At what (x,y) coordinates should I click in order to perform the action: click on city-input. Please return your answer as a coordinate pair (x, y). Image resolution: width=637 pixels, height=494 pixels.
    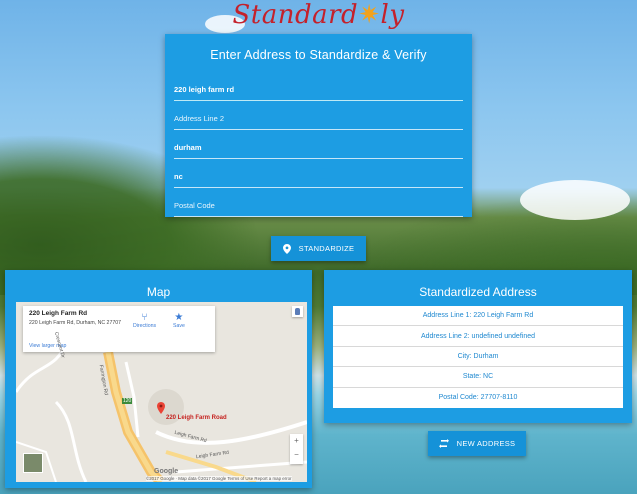
    Looking at the image, I should click on (318, 144).